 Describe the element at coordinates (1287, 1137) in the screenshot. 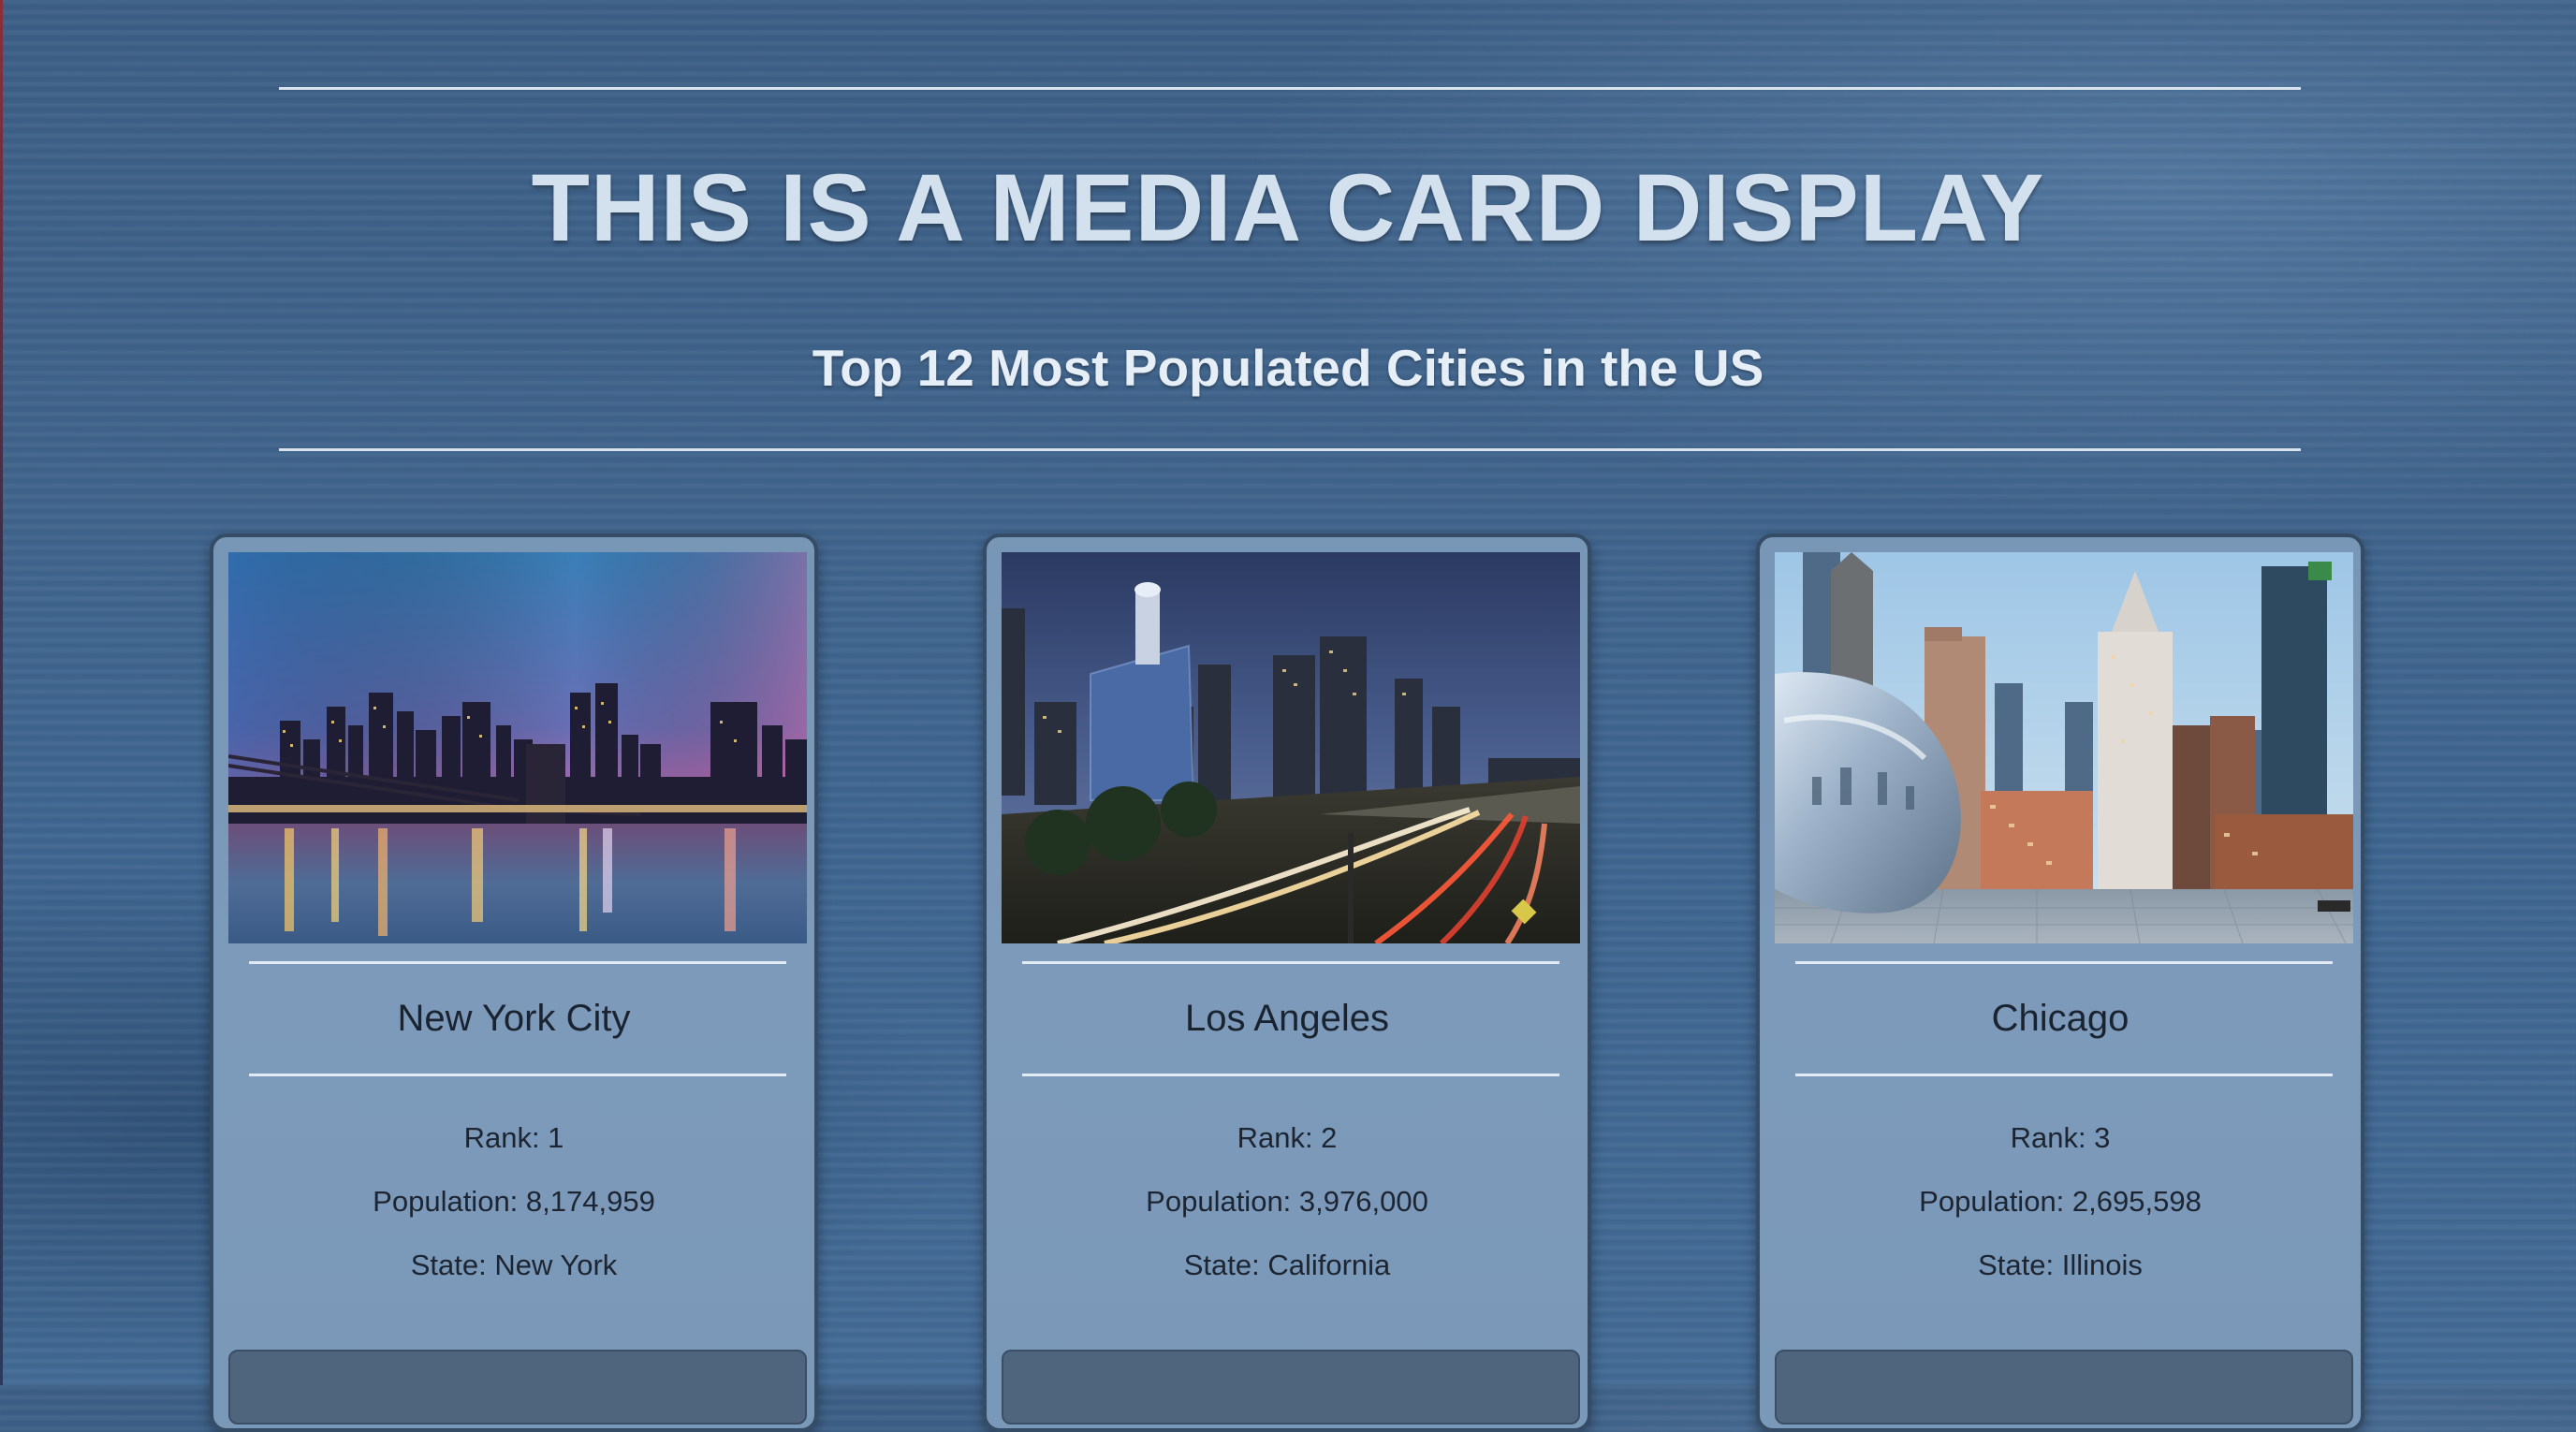

I see `card-rank: Rank: 2` at that location.